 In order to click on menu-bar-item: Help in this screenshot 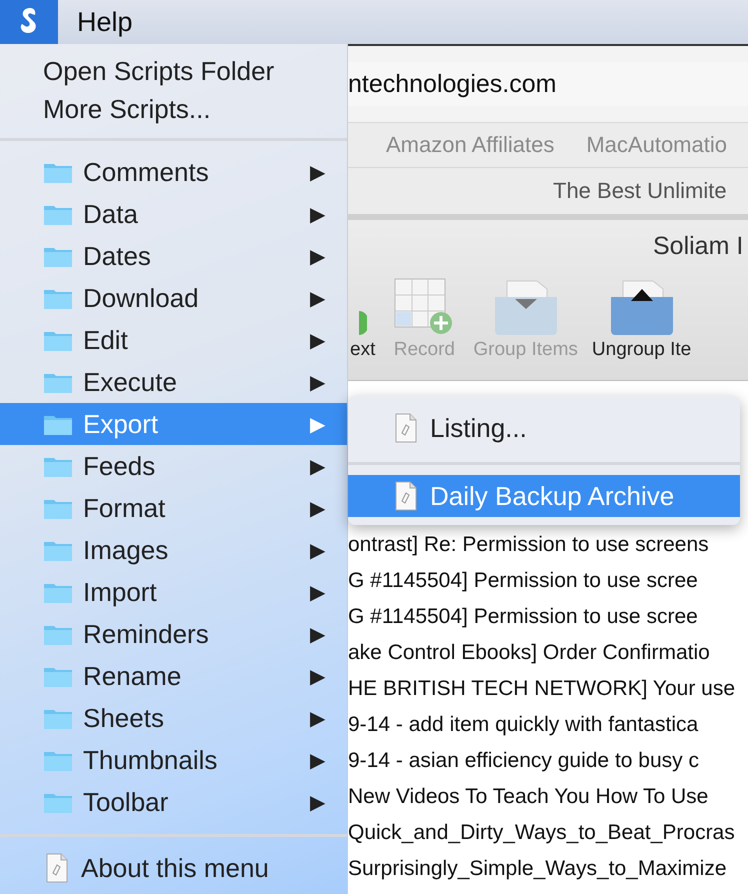, I will do `click(105, 22)`.